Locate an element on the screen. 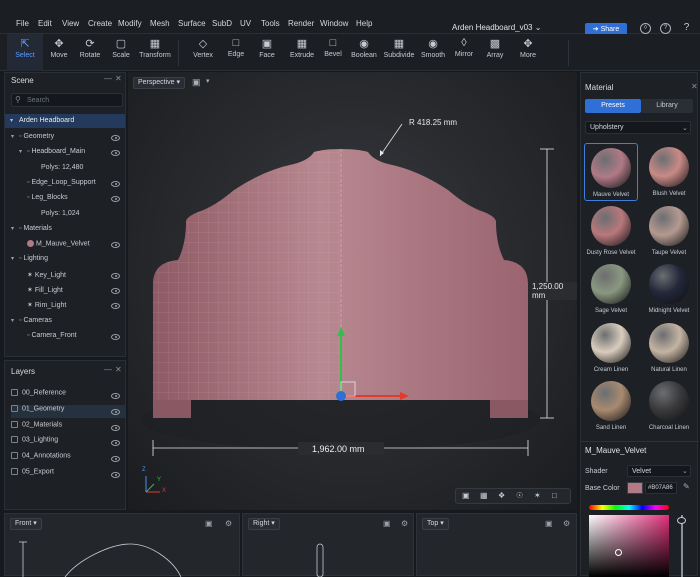  base-color-swatch is located at coordinates (635, 488).